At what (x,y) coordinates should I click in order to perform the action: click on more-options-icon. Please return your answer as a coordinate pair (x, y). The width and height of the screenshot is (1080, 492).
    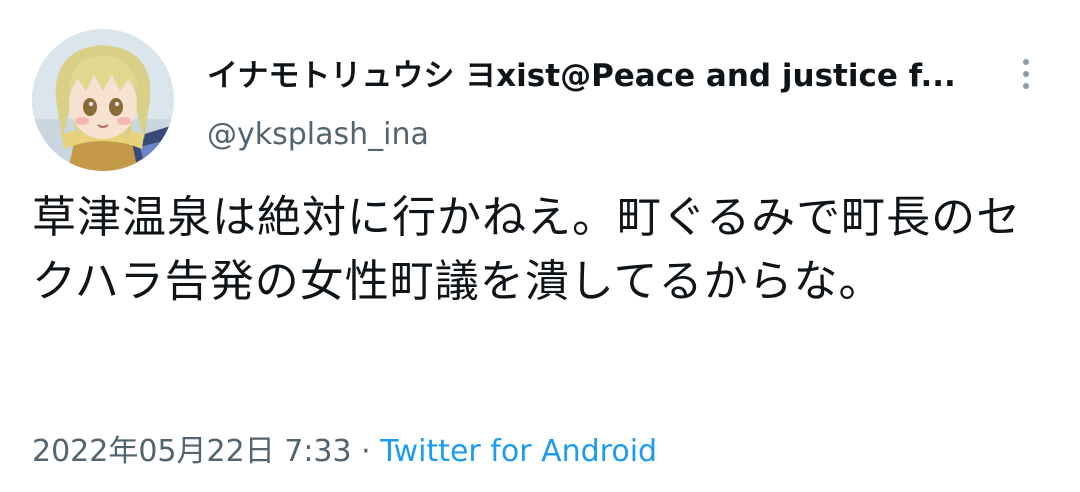
    Looking at the image, I should click on (1026, 74).